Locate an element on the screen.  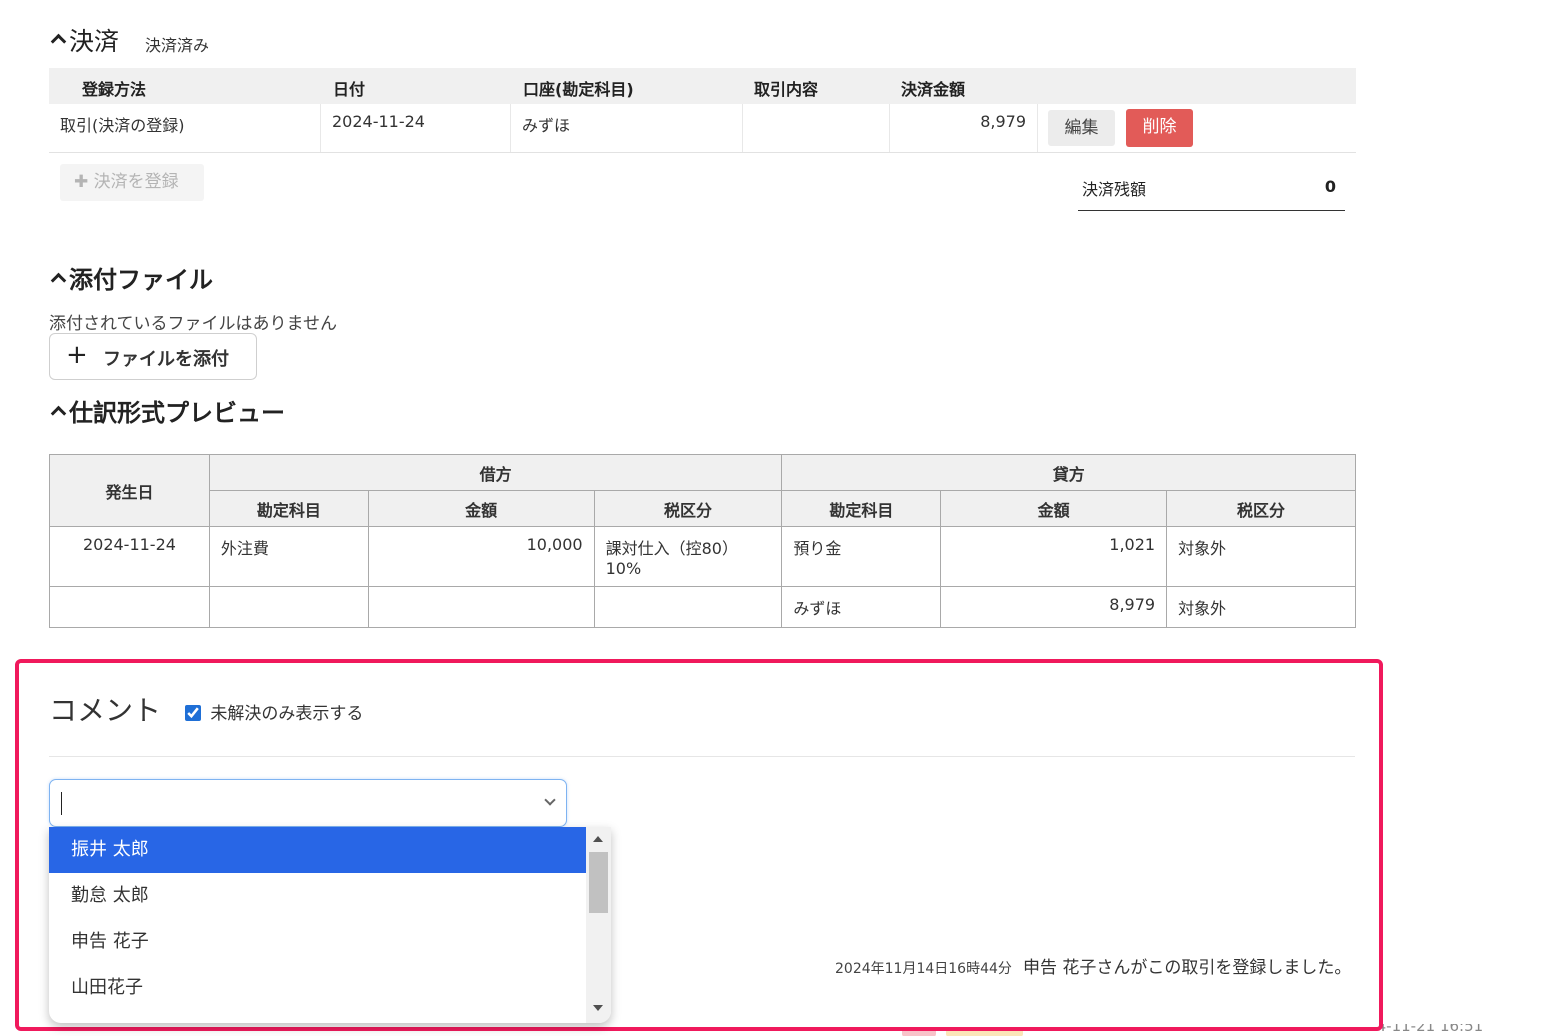
journal-credit-account: みずほ is located at coordinates (861, 607).